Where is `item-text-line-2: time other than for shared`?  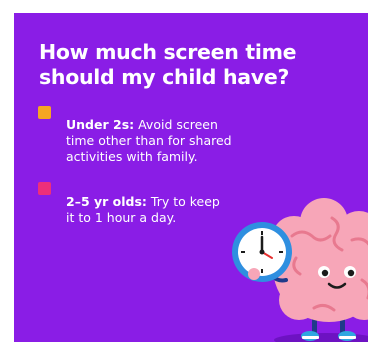
item-text-line-2: time other than for shared is located at coordinates (149, 140).